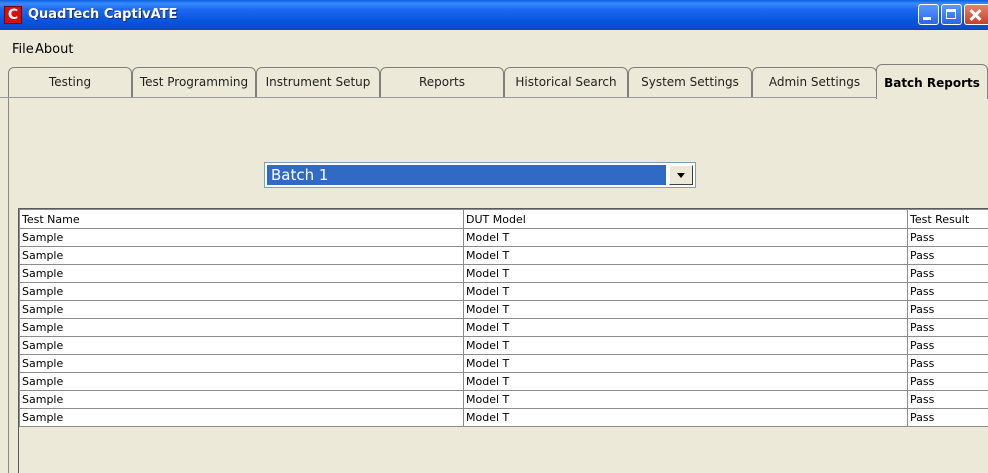  Describe the element at coordinates (814, 82) in the screenshot. I see `tab-admin-settings: Admin Settings` at that location.